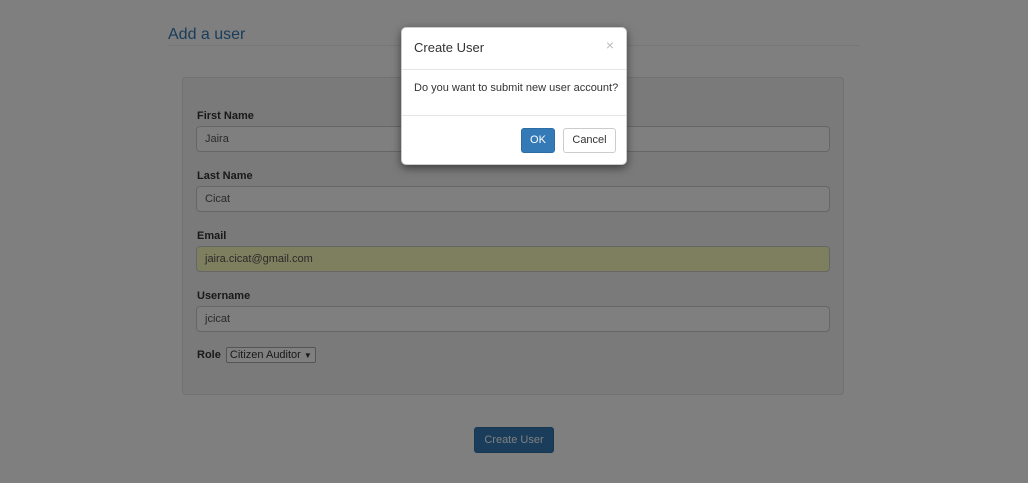  I want to click on ok-button: OK, so click(538, 140).